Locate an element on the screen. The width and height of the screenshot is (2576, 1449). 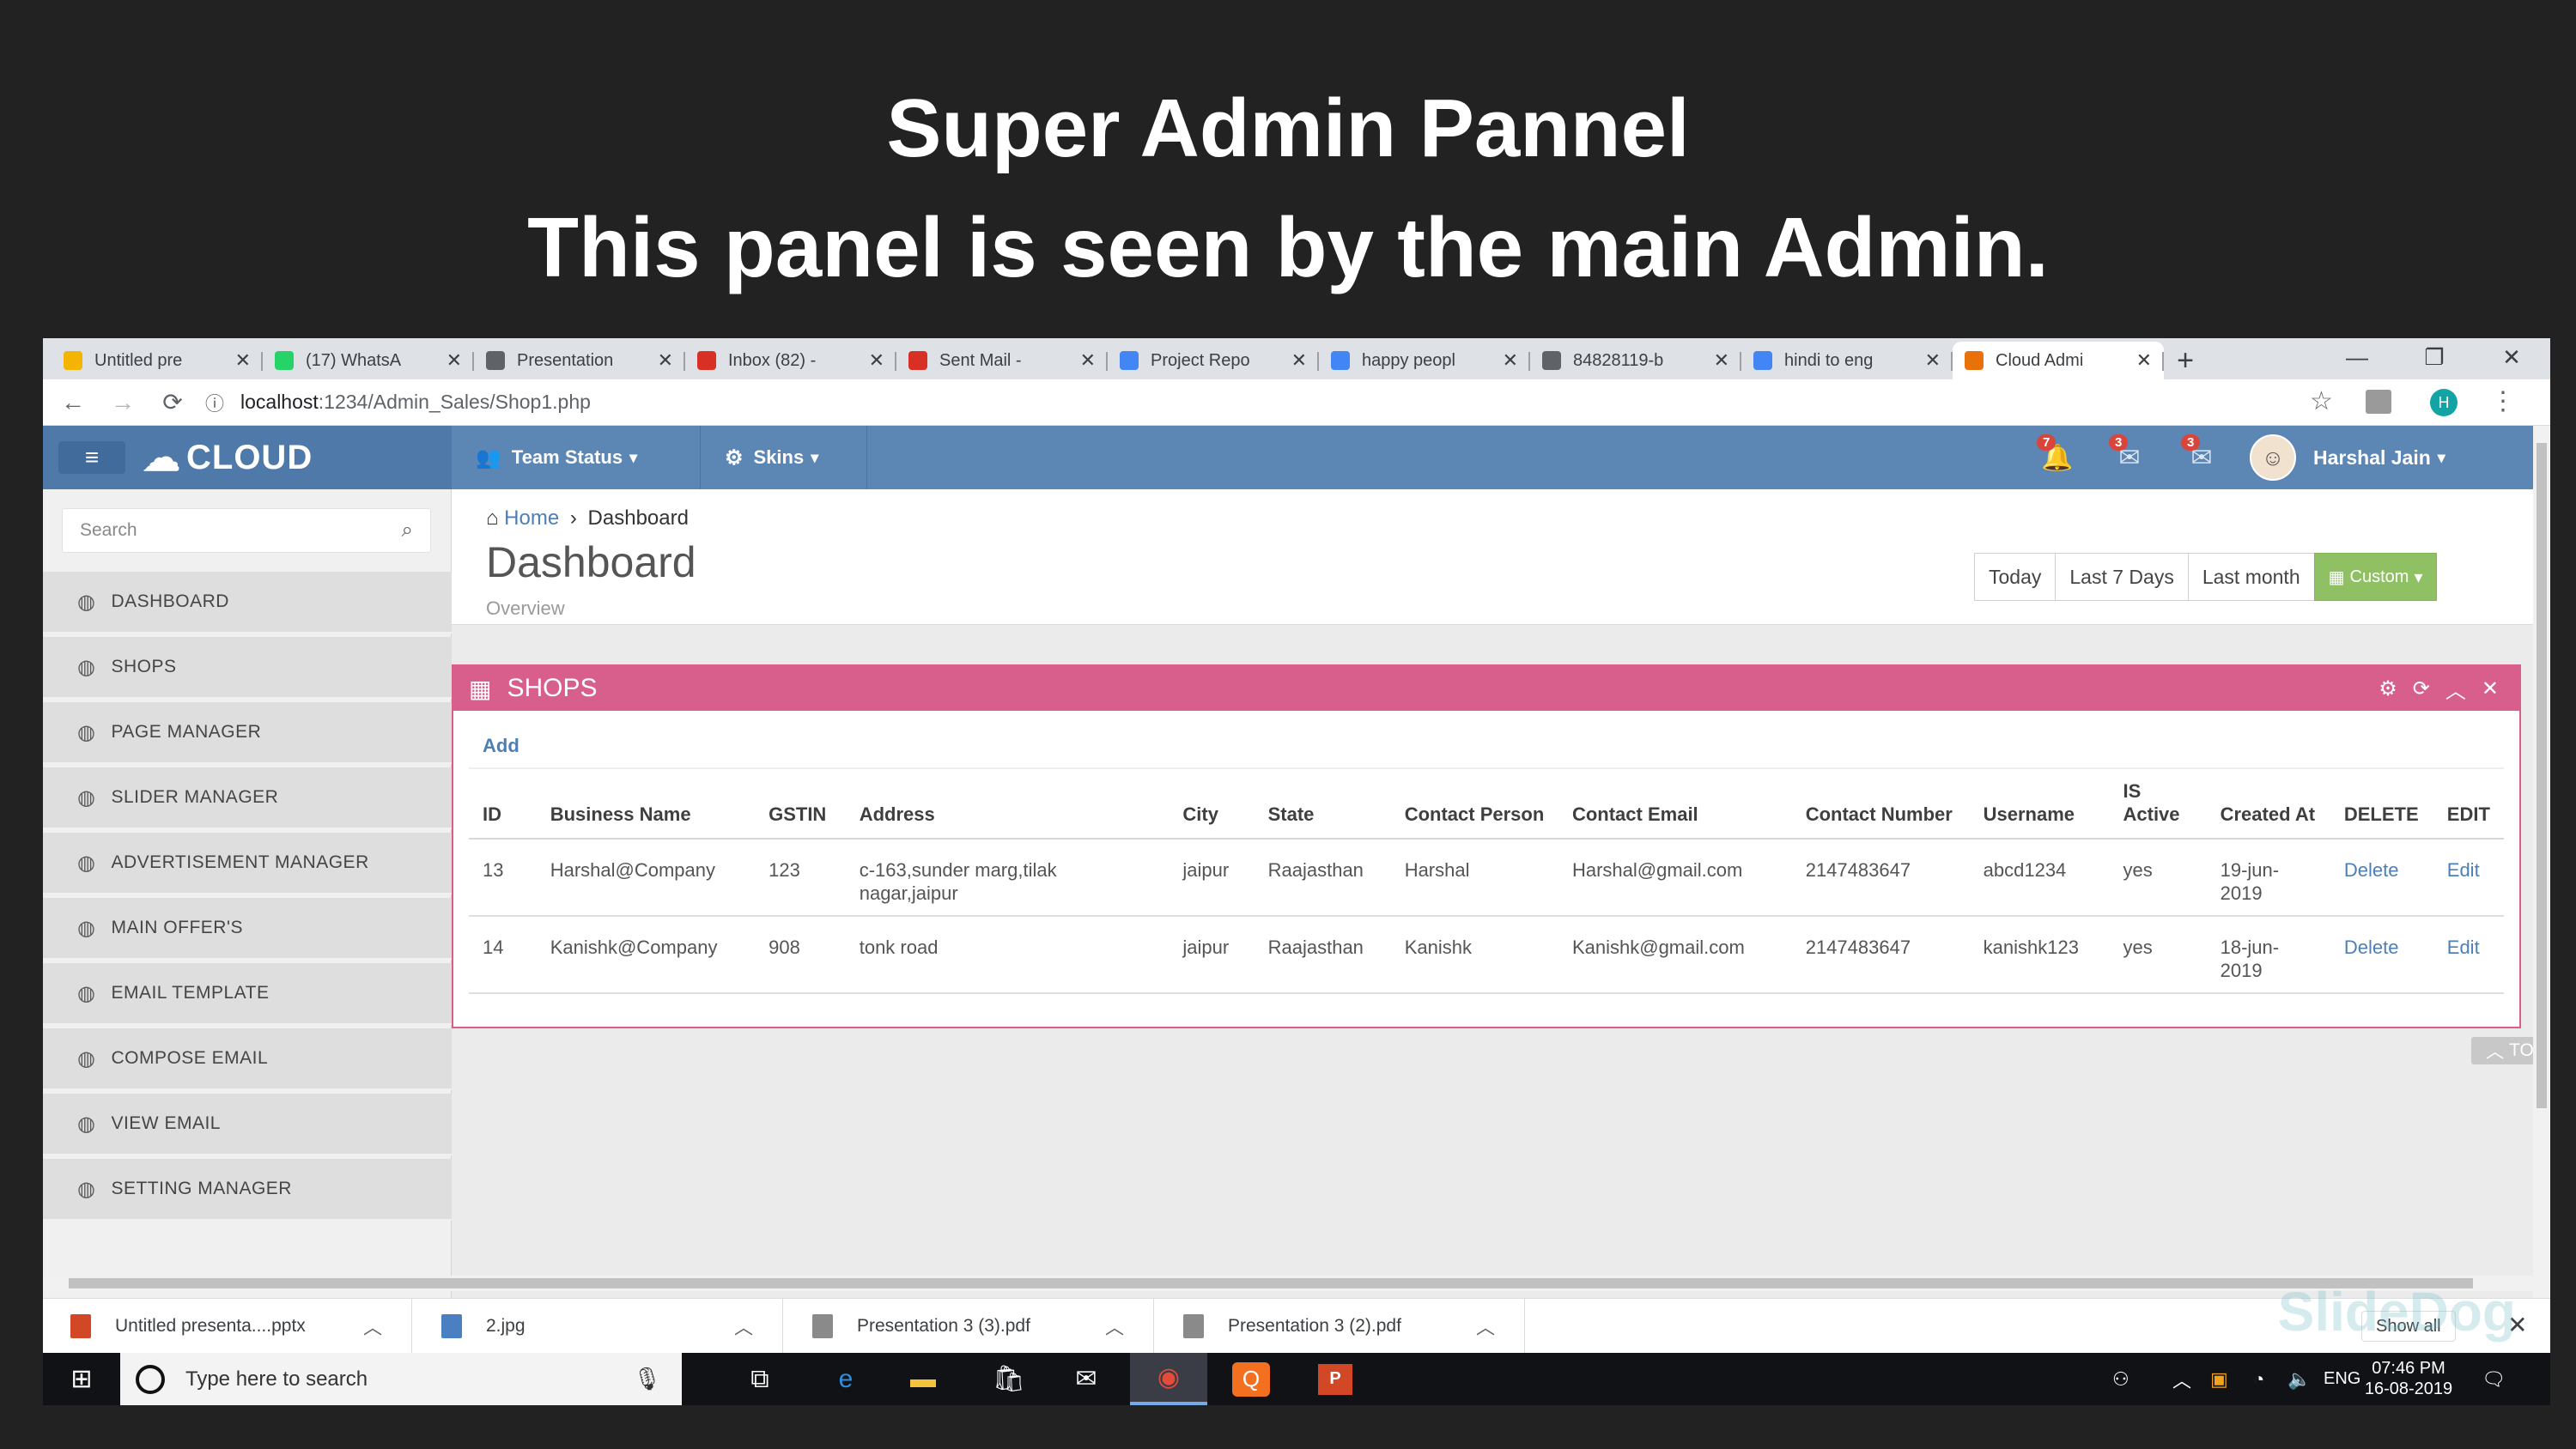
sidebar-search-input: Search ⌕ is located at coordinates (247, 530).